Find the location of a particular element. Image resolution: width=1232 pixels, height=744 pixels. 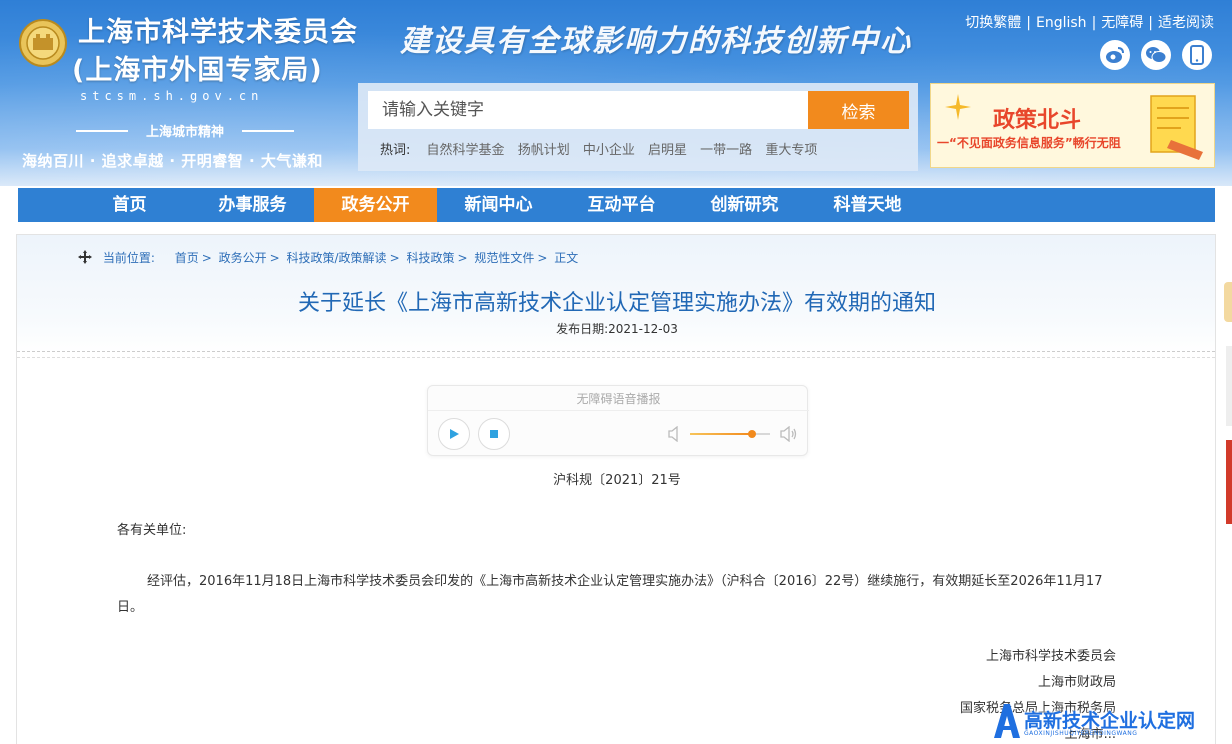

play-icon is located at coordinates (454, 434).